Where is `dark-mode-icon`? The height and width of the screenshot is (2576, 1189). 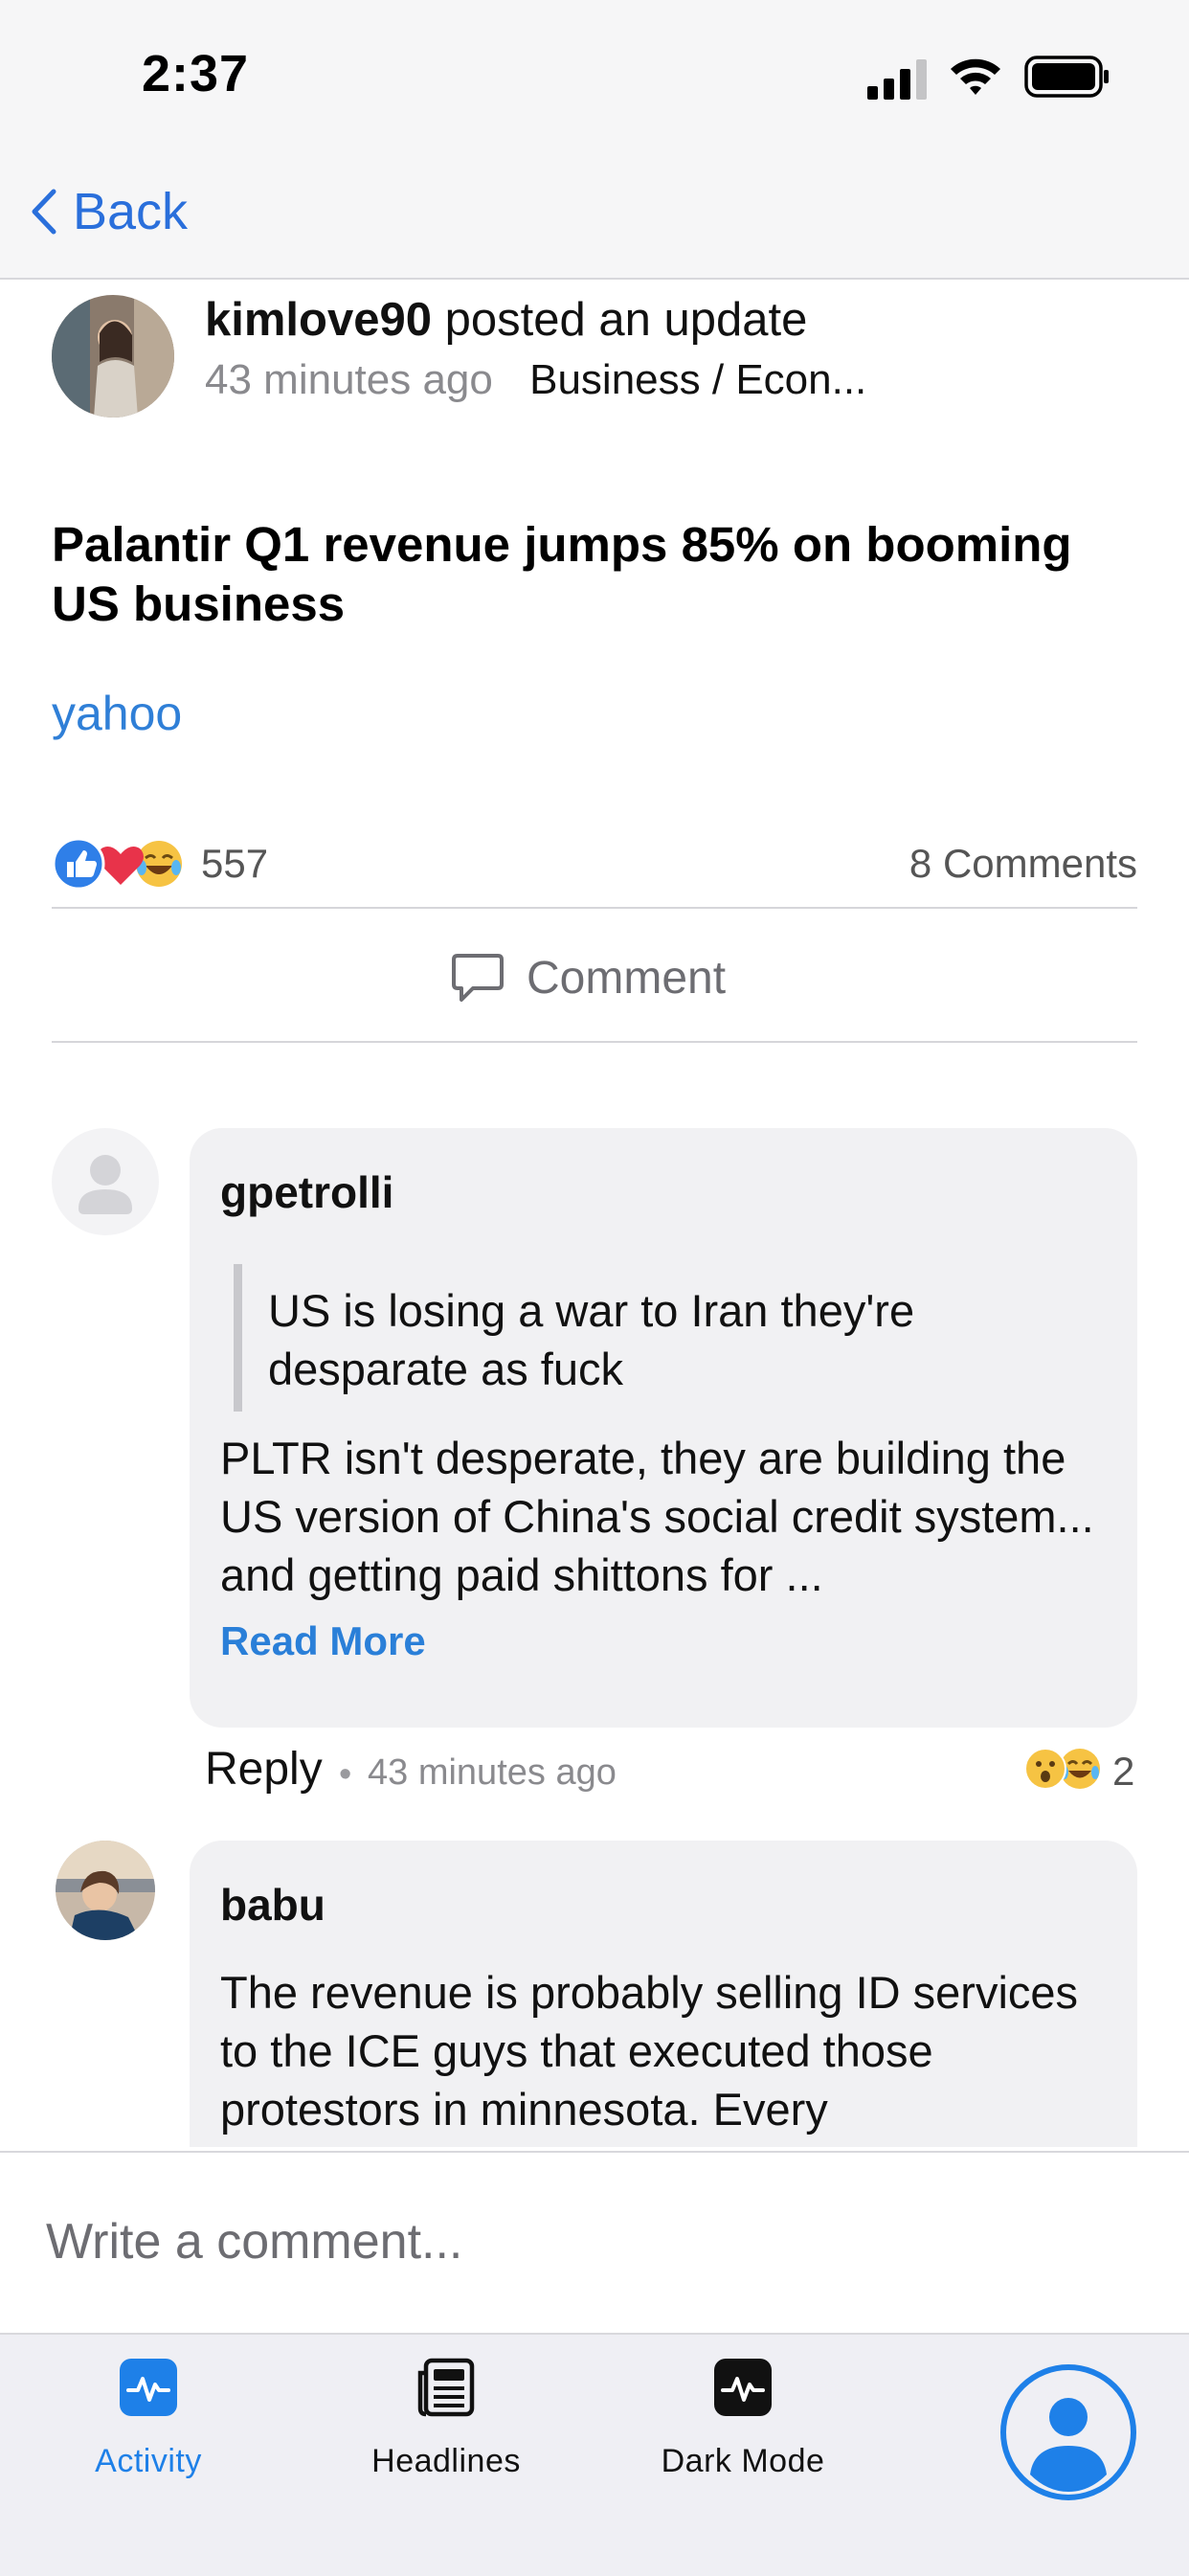 dark-mode-icon is located at coordinates (743, 2387).